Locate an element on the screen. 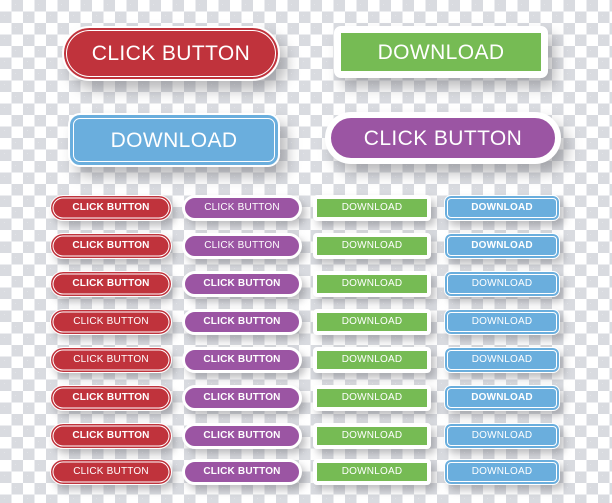  grid-button-green-8: DOWNLOAD is located at coordinates (372, 472).